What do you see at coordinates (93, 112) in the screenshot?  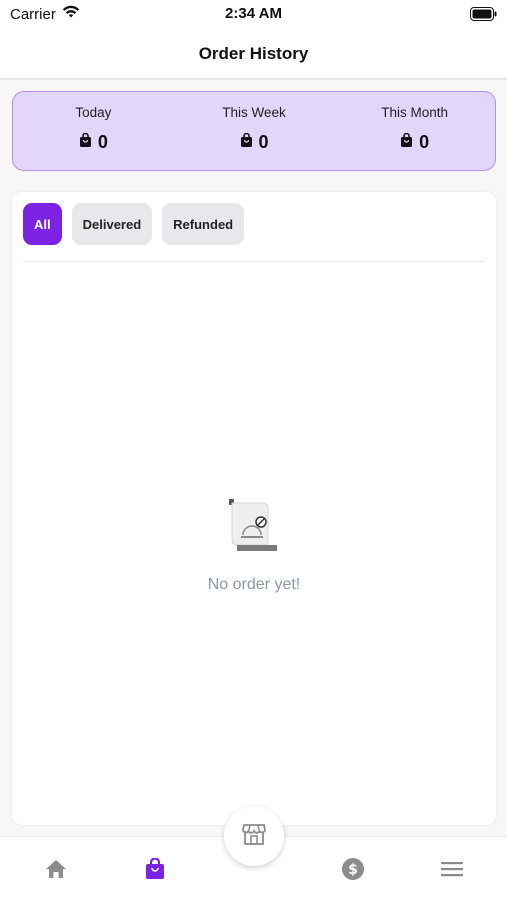 I see `summary-label: Today` at bounding box center [93, 112].